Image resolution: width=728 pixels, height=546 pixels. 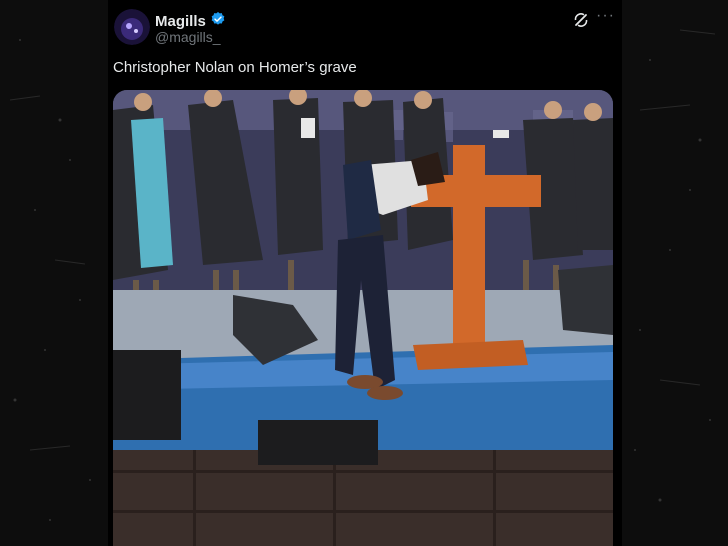 What do you see at coordinates (180, 21) in the screenshot?
I see `display-name: Magills` at bounding box center [180, 21].